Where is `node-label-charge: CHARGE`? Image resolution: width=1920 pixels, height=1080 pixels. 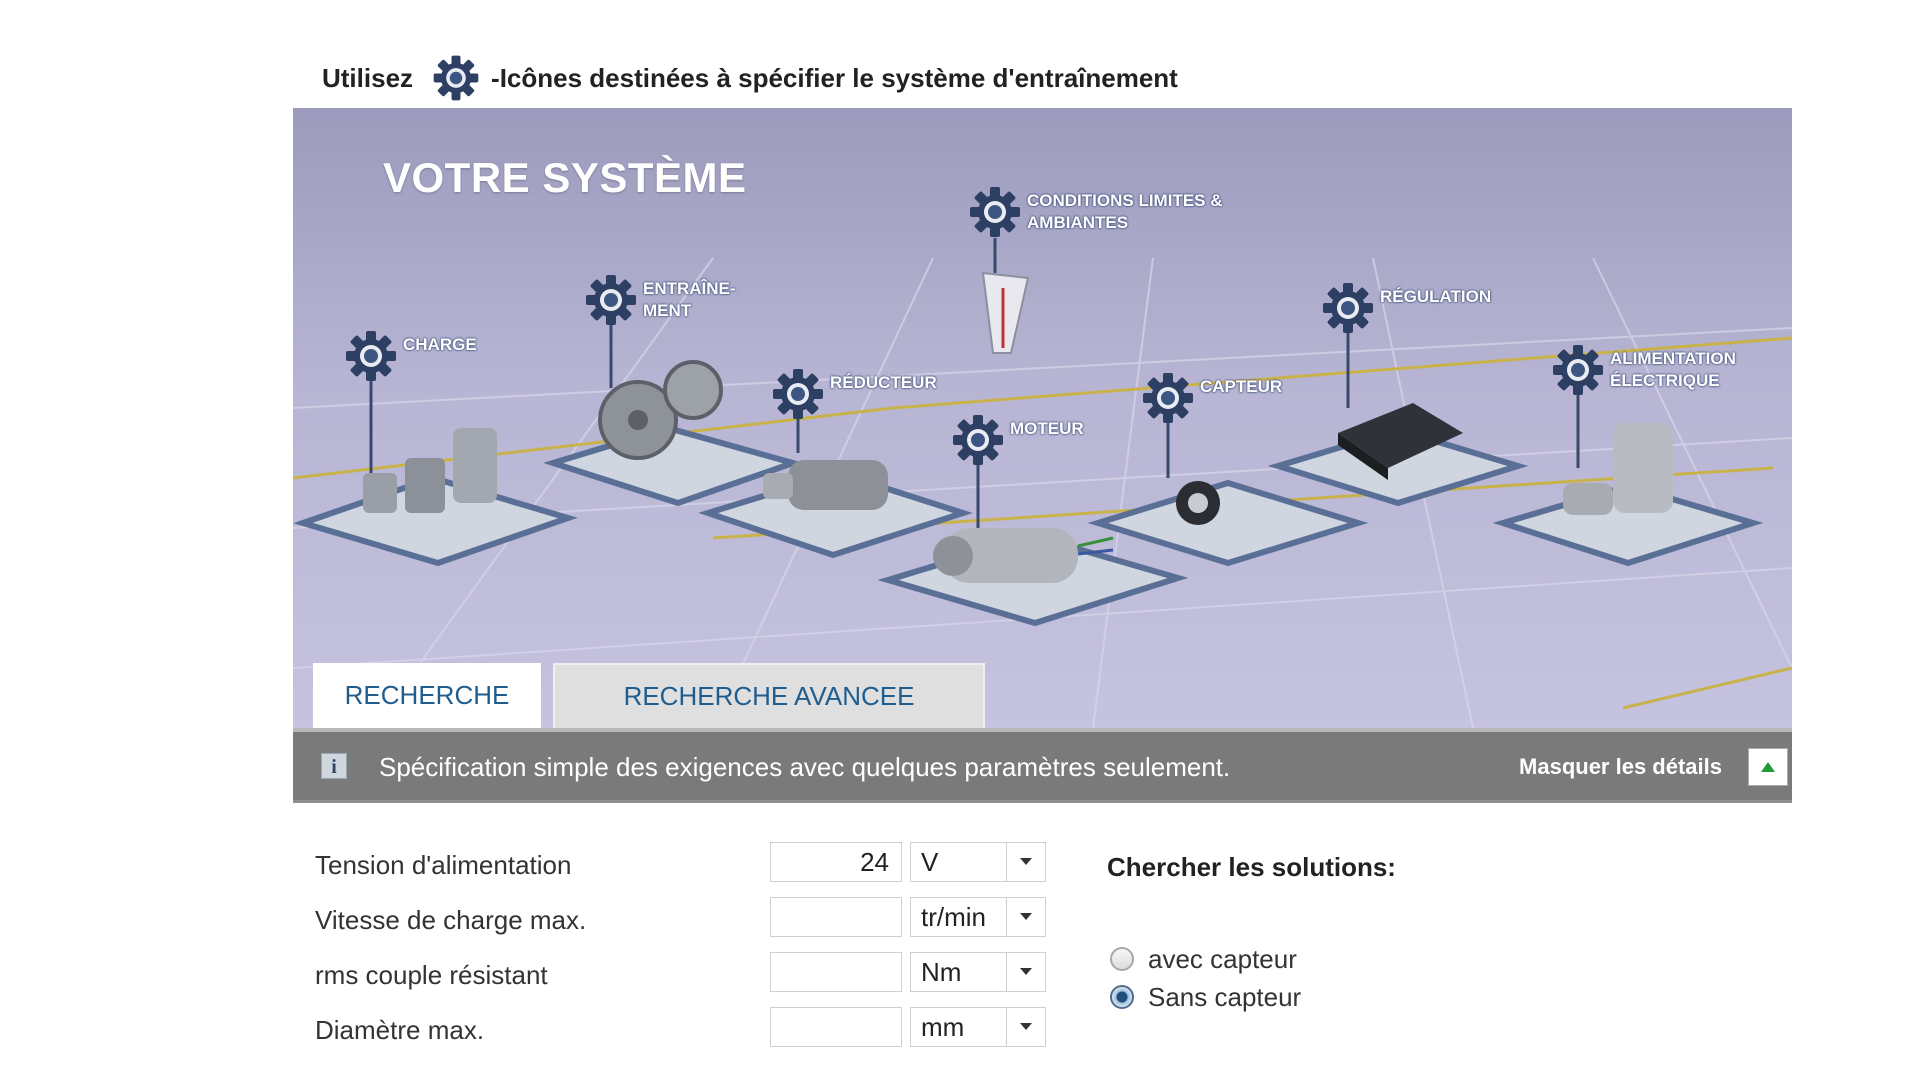 node-label-charge: CHARGE is located at coordinates (440, 344).